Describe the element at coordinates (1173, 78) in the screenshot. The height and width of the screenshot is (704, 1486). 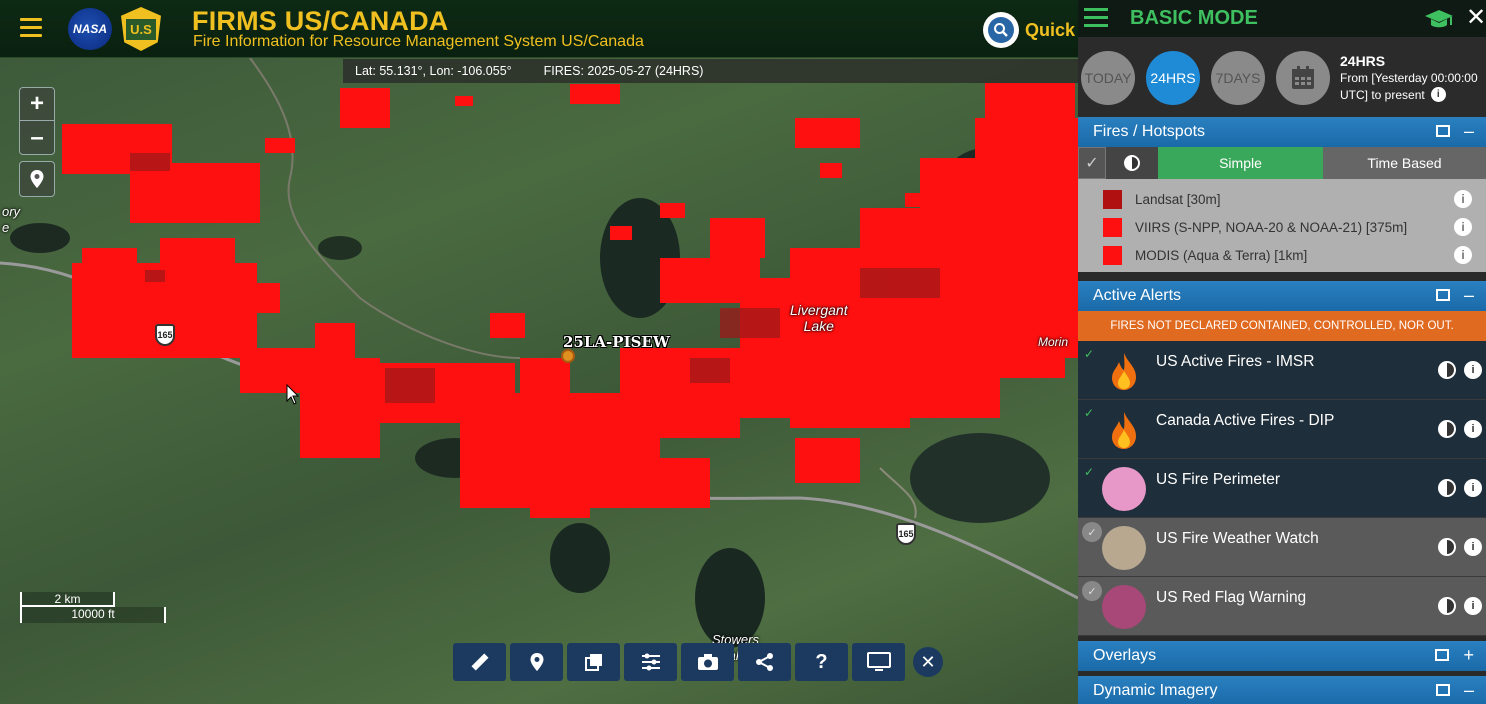
I see `time-24hrs-button: 24HRS` at that location.